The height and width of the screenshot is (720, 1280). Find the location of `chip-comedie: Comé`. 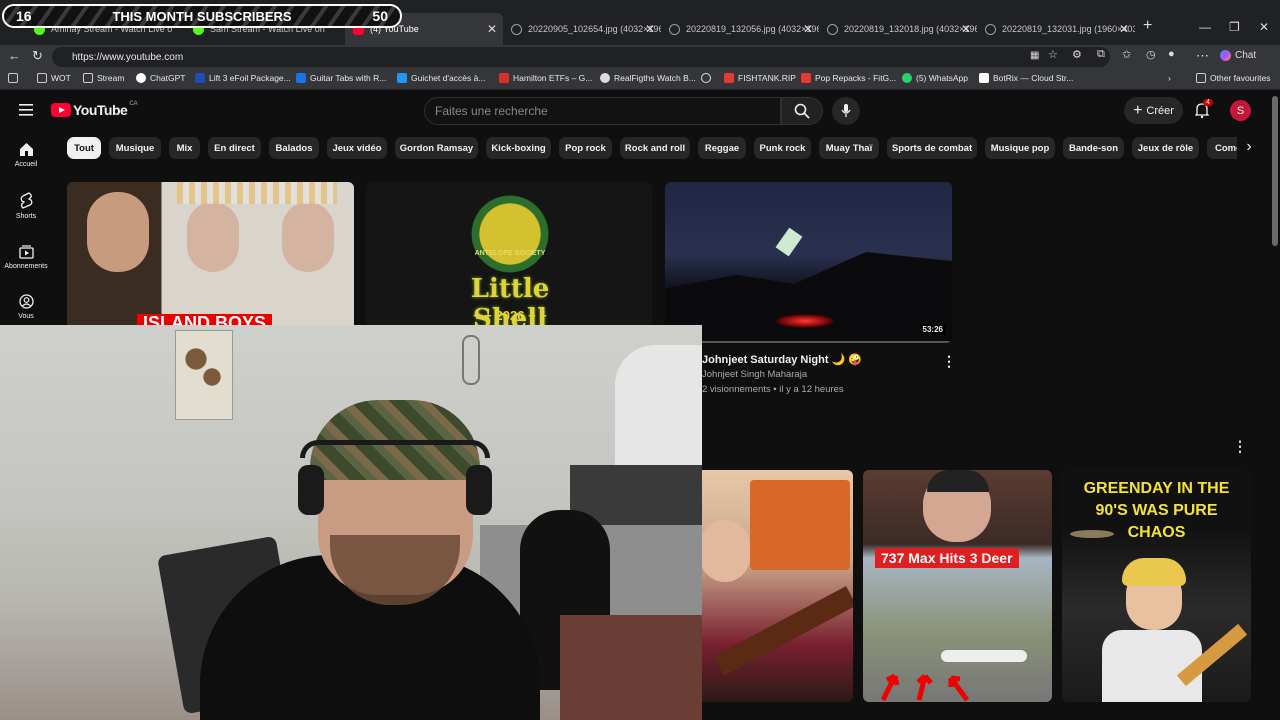

chip-comedie: Comé is located at coordinates (1224, 148).